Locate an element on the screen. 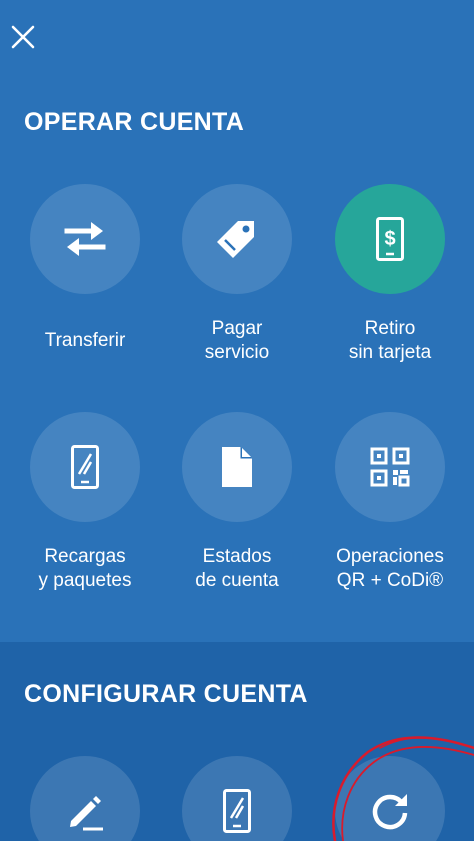 This screenshot has width=474, height=841. qr-codi-button: Operaciones QR + CoDi® is located at coordinates (390, 503).